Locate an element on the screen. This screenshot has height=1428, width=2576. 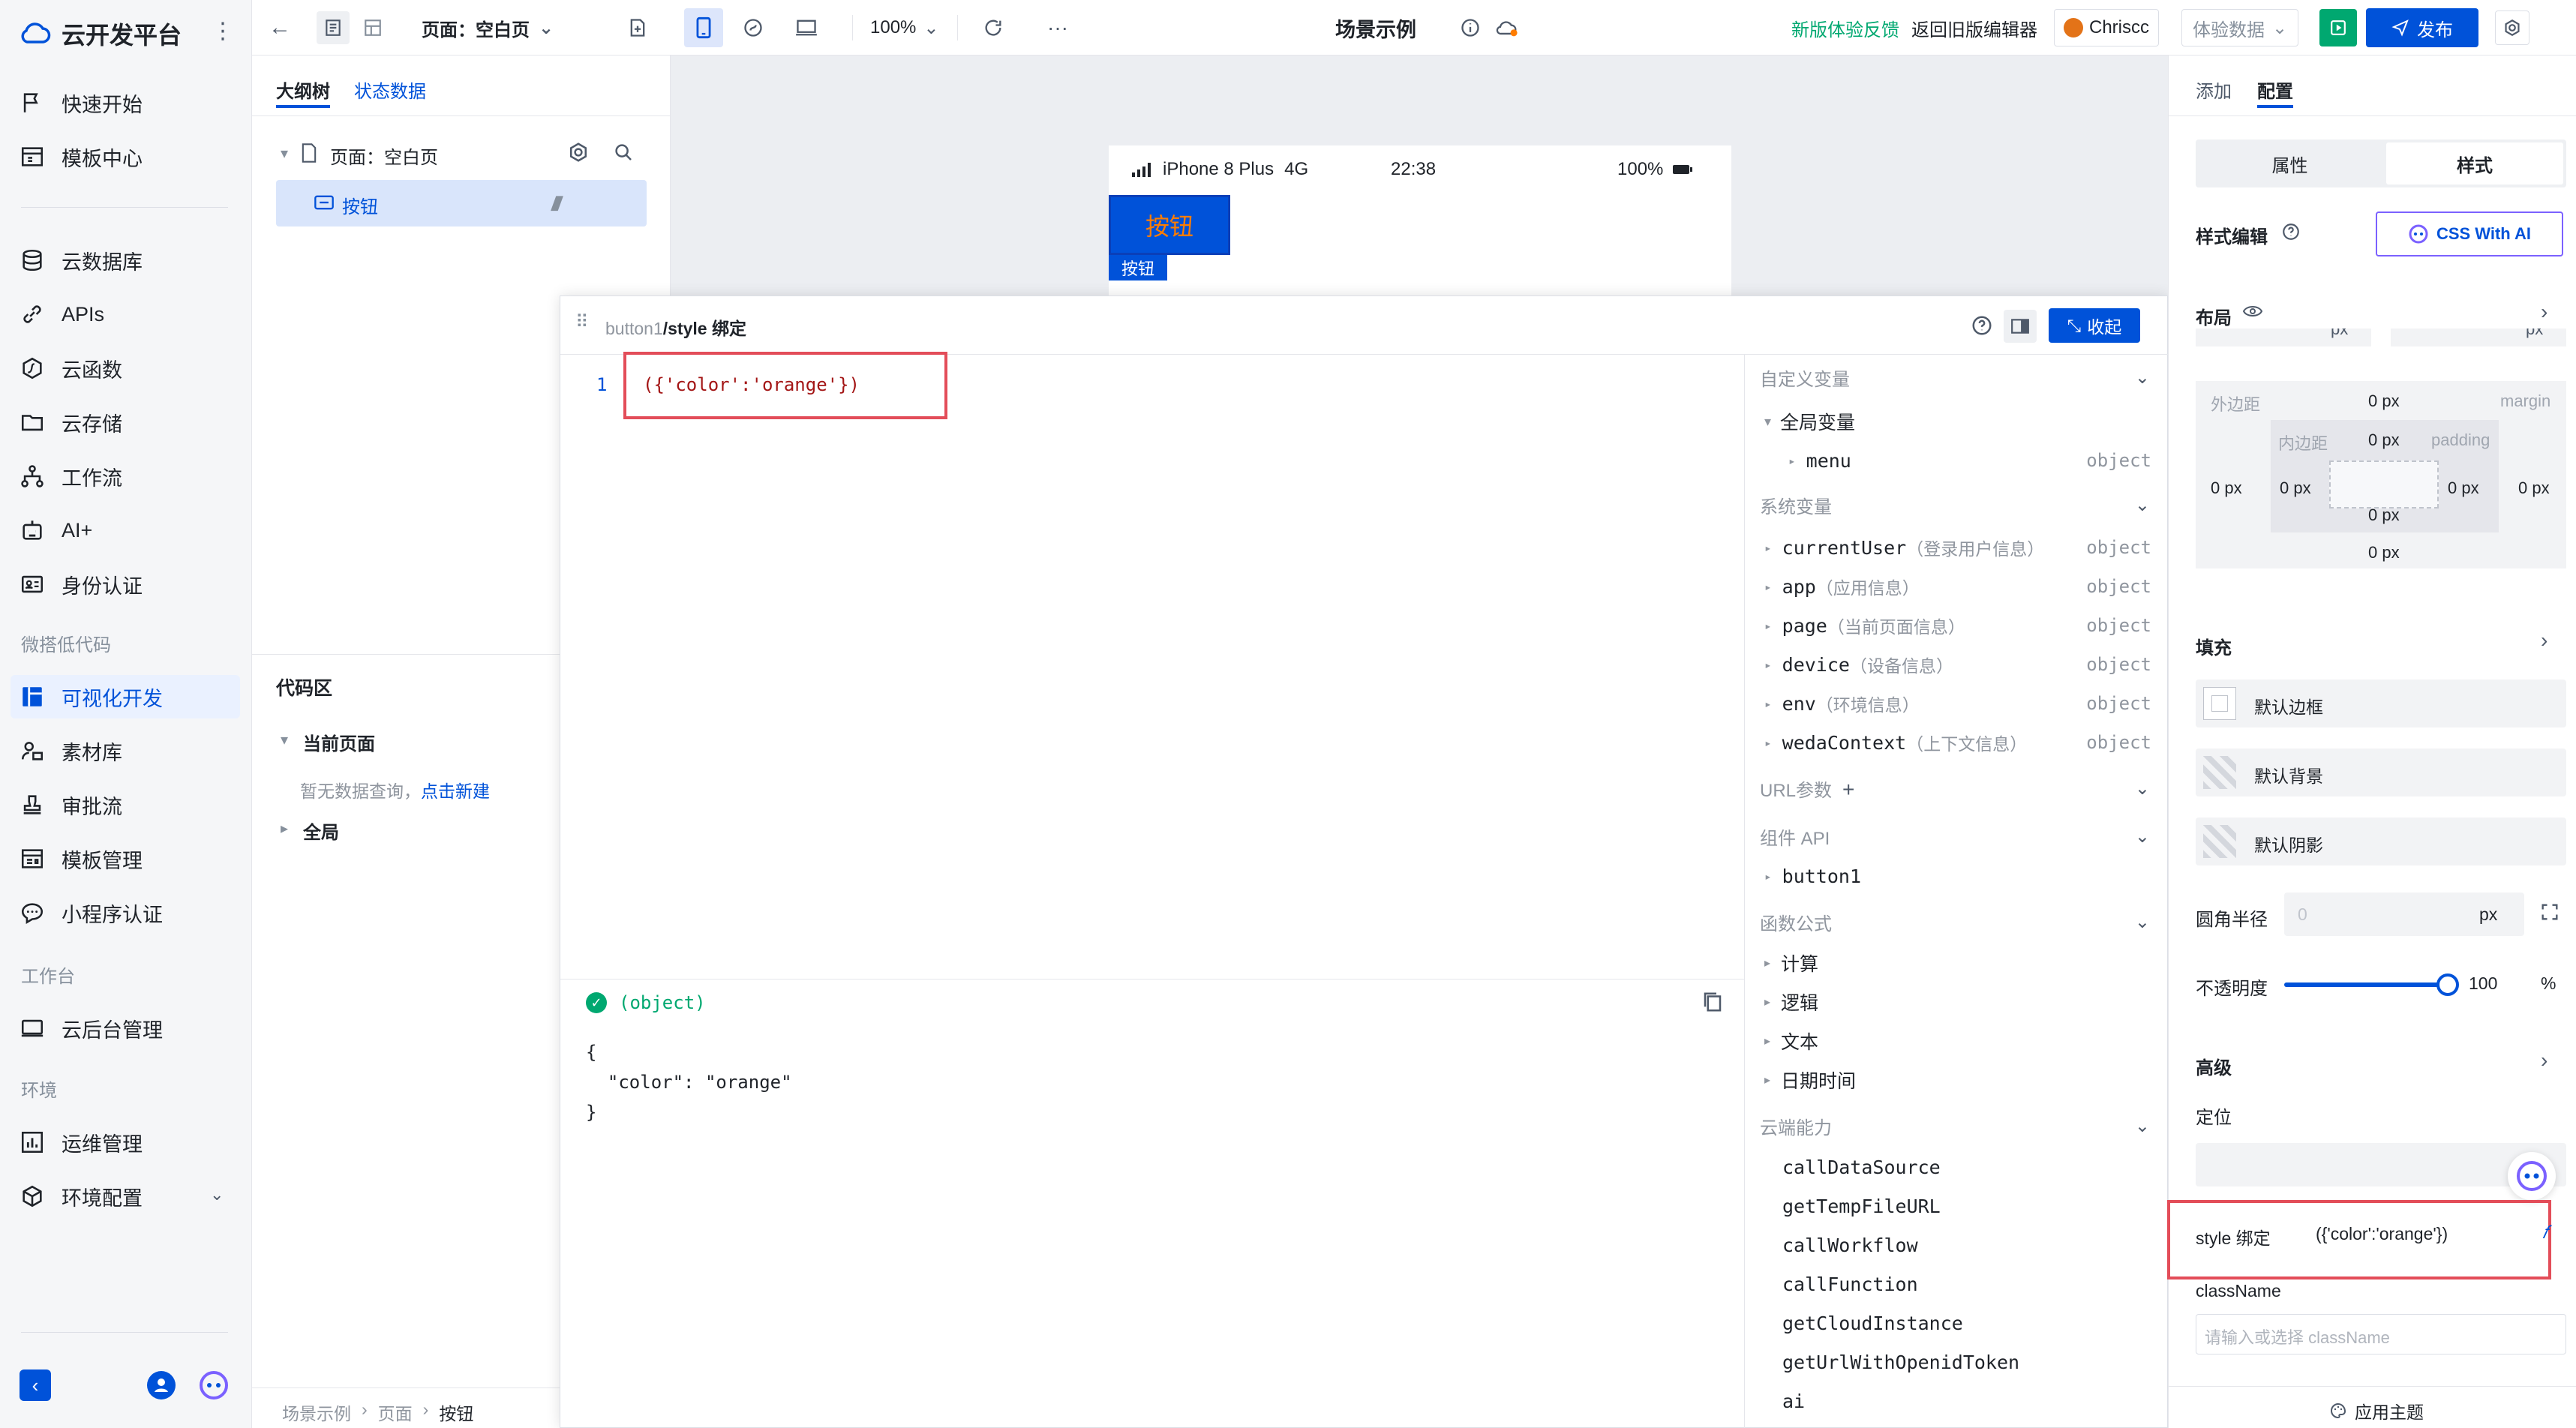
ai-assistant-icon is located at coordinates (214, 1385).